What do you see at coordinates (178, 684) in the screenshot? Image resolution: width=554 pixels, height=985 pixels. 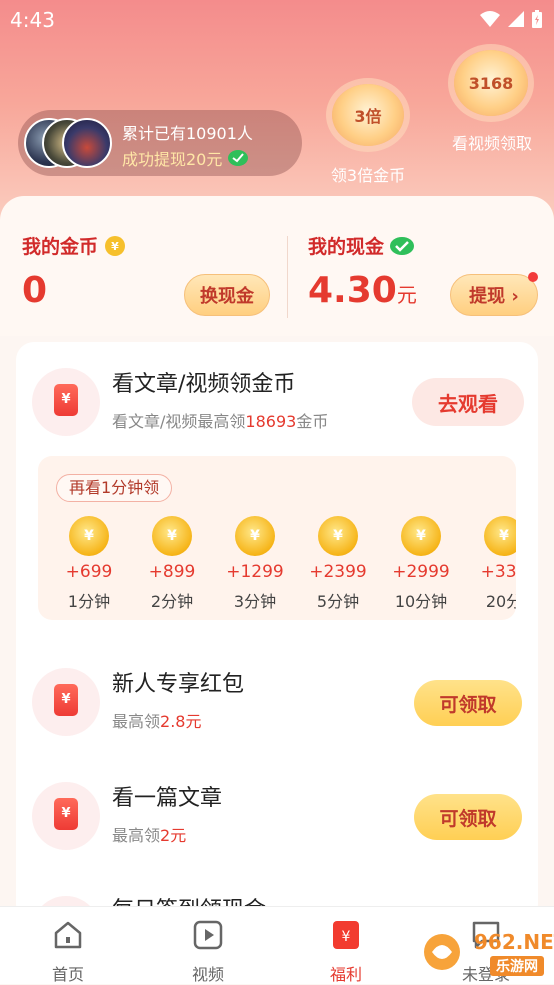 I see `task-newuser-title: 新人专享红包` at bounding box center [178, 684].